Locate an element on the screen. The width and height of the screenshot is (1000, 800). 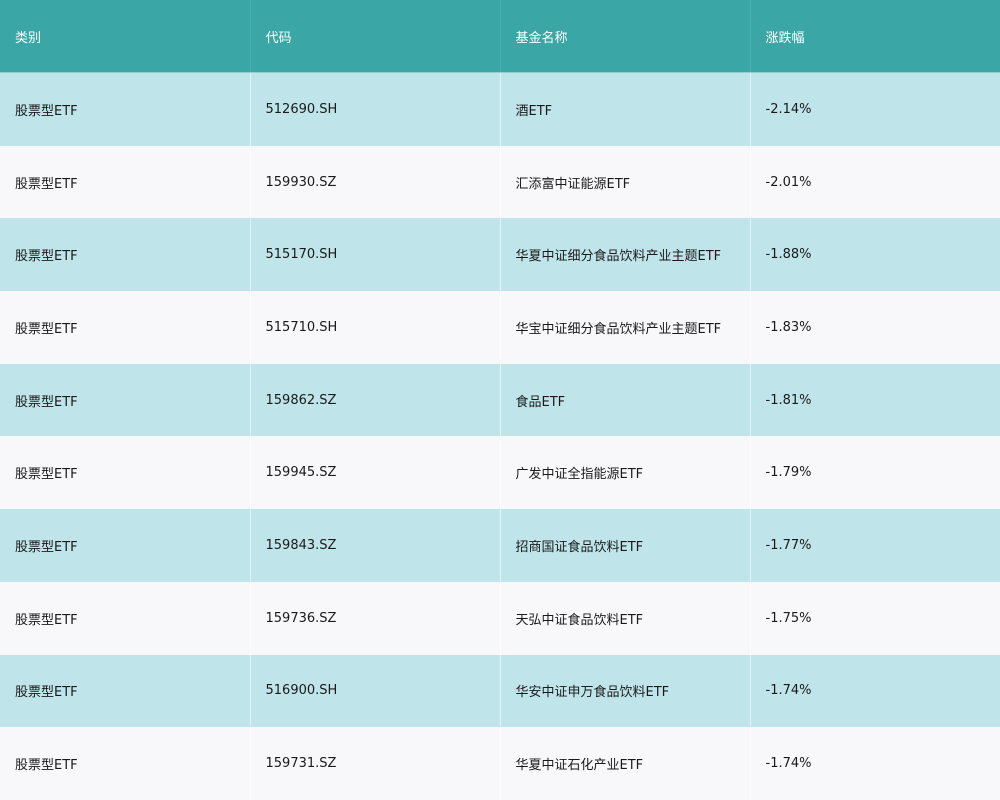
table-row: 股票型ETF 159843.SZ 招商国证食品饮料ETF -1.77% is located at coordinates (500, 545).